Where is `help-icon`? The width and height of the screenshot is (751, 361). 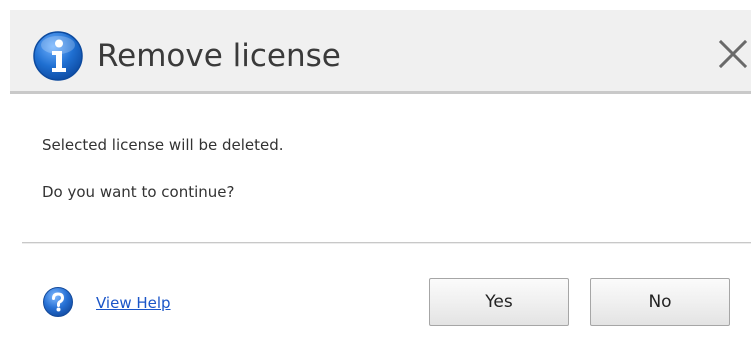
help-icon is located at coordinates (58, 302).